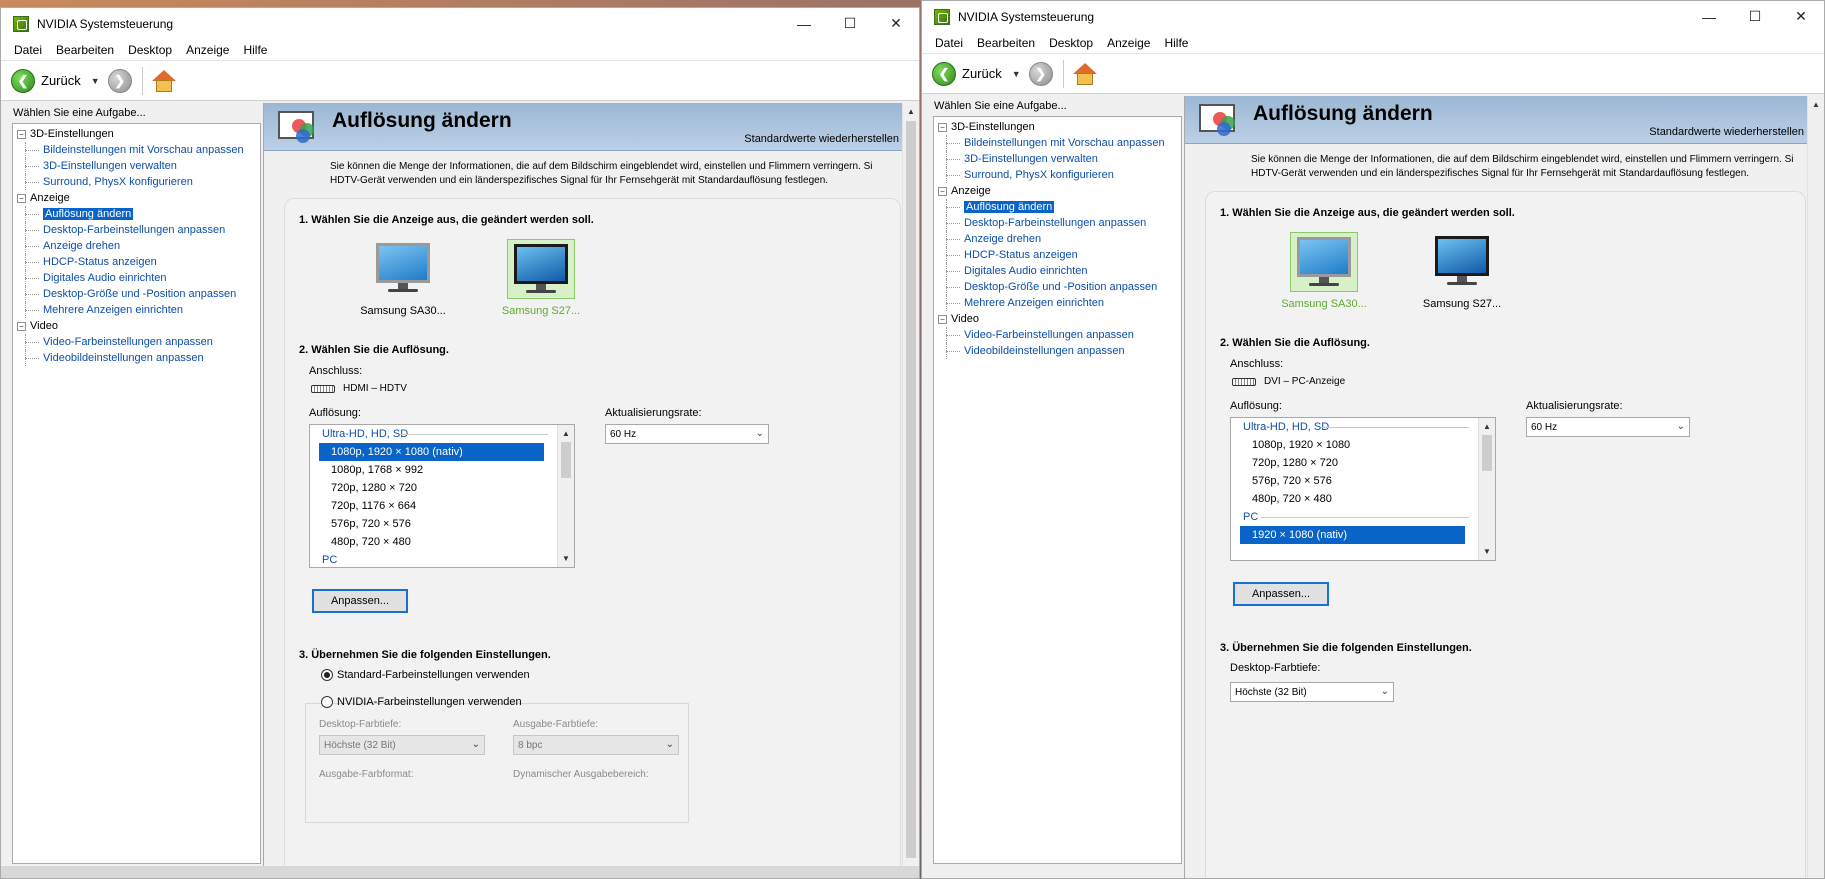  Describe the element at coordinates (687, 434) in the screenshot. I see `refresh-rate-select: 60 Hz ⌄` at that location.